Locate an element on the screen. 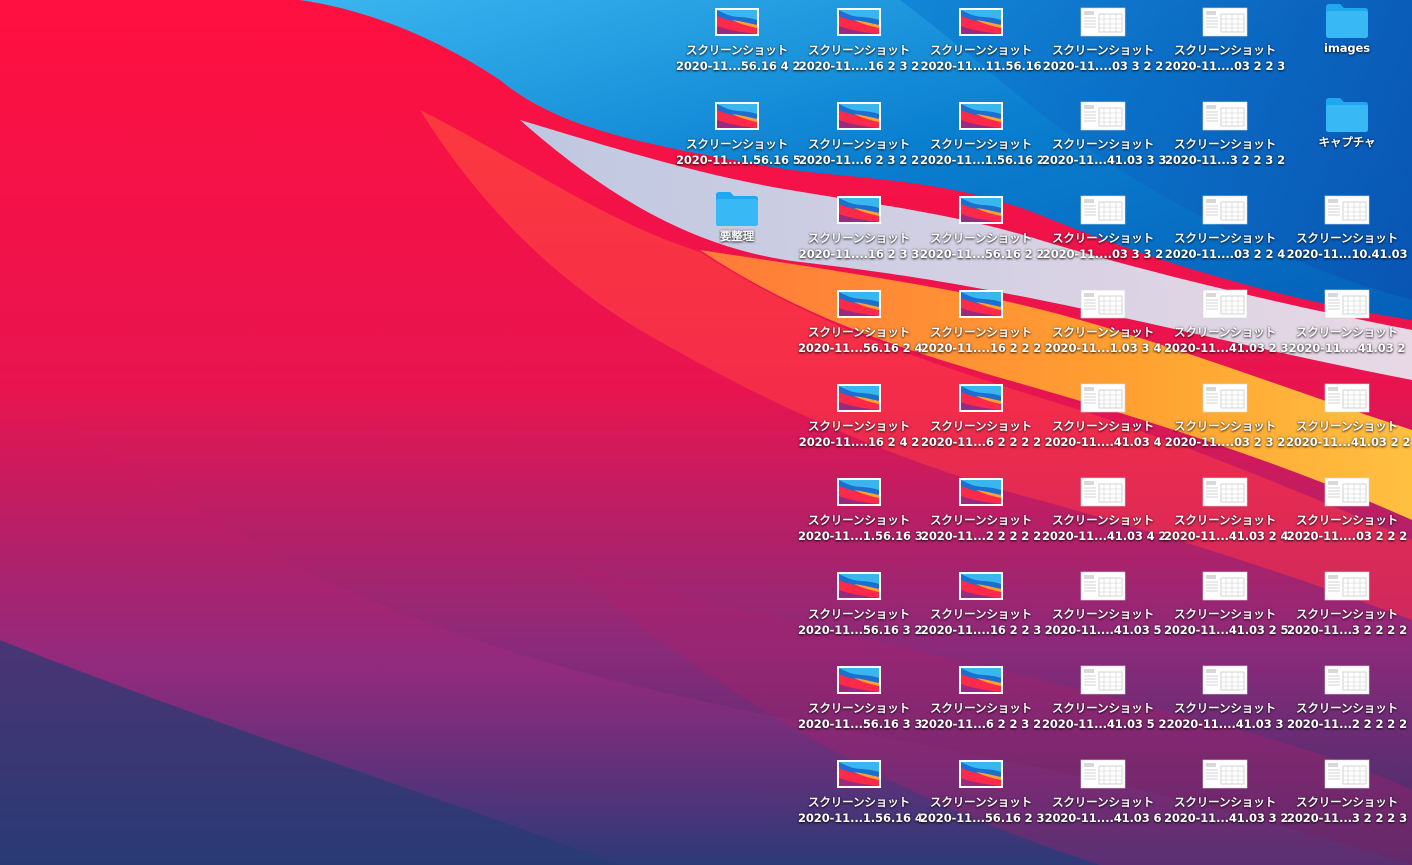 The width and height of the screenshot is (1412, 865). desktop-file: スクリーンショット 2020-11....16 2 2 3 is located at coordinates (981, 611).